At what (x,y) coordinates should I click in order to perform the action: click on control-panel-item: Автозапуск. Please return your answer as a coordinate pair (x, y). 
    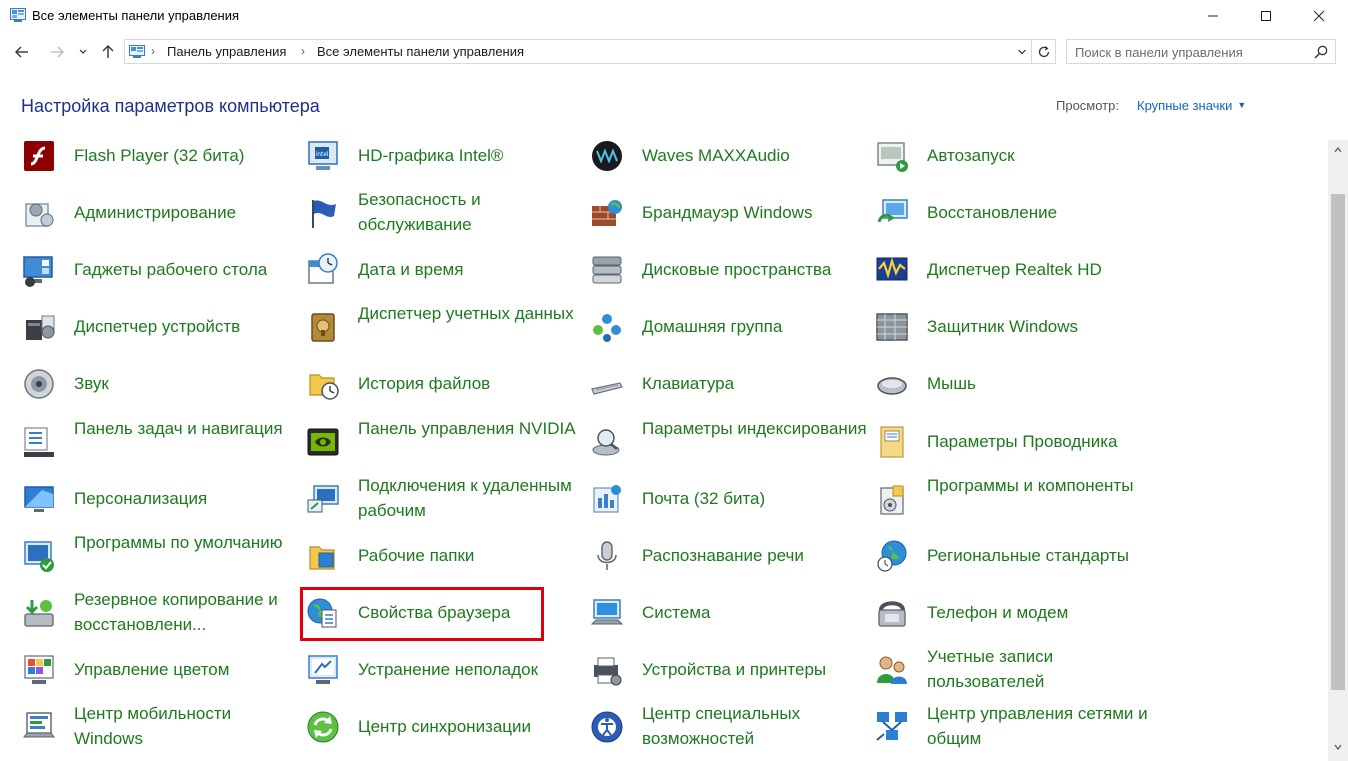
    Looking at the image, I should click on (1010, 155).